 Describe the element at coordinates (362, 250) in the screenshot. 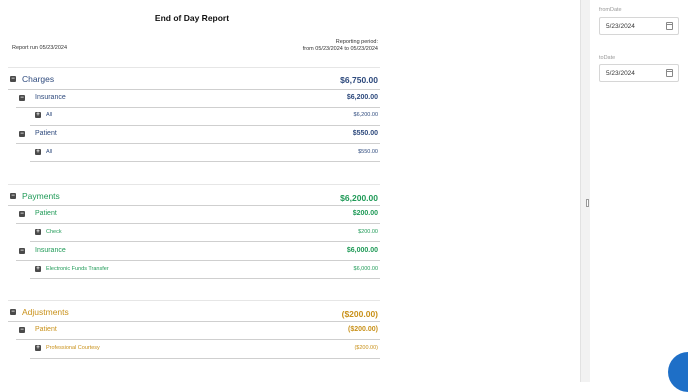

I see `payments-insurance-amount: $6,000.00` at that location.